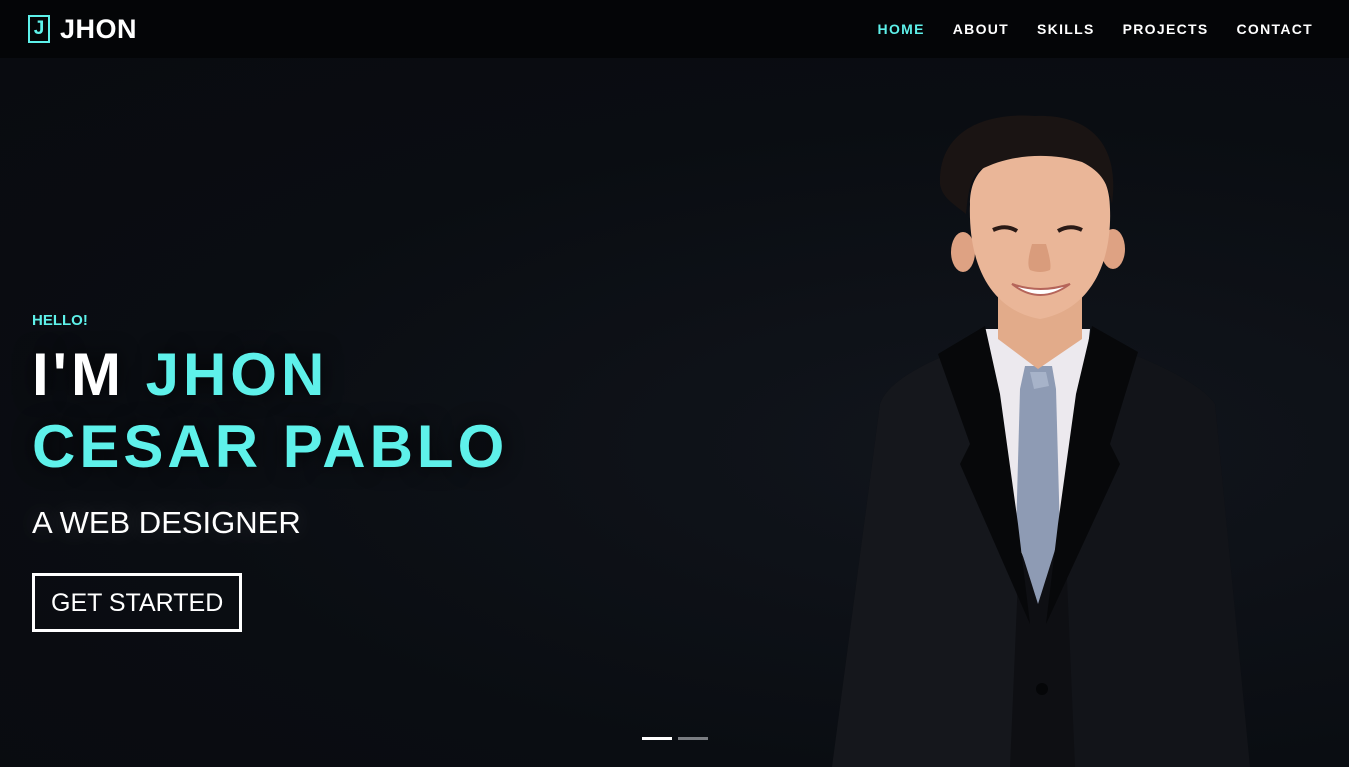 The image size is (1349, 767). Describe the element at coordinates (1066, 29) in the screenshot. I see `nav-link-skills: SKILLS` at that location.